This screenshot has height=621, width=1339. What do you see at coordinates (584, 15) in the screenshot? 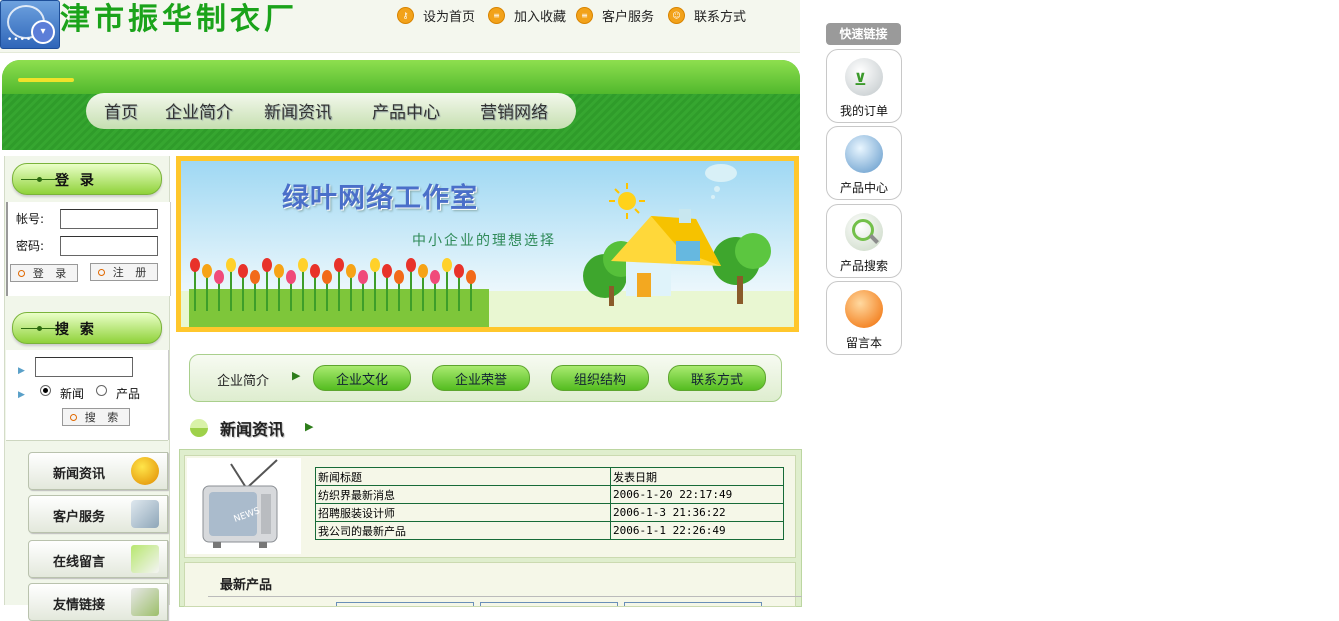
I see `service-icon: ≡` at bounding box center [584, 15].